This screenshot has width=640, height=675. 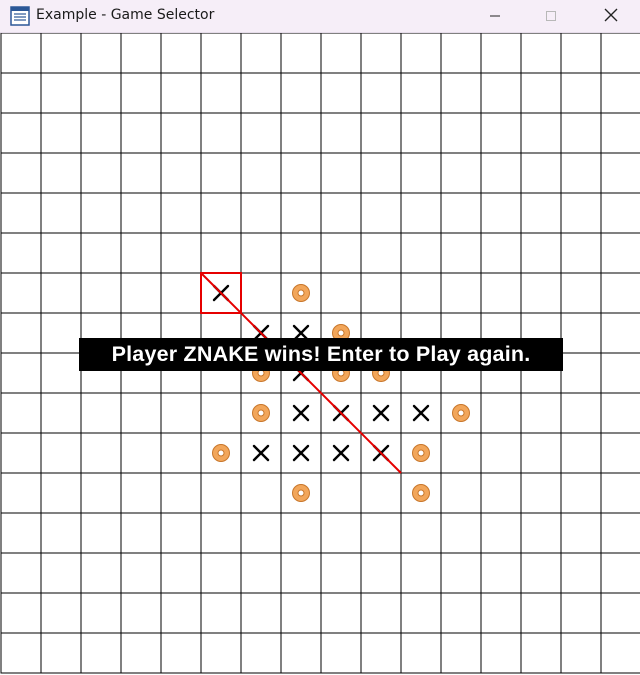 What do you see at coordinates (320, 16) in the screenshot?
I see `title-bar: Example - Game Selector` at bounding box center [320, 16].